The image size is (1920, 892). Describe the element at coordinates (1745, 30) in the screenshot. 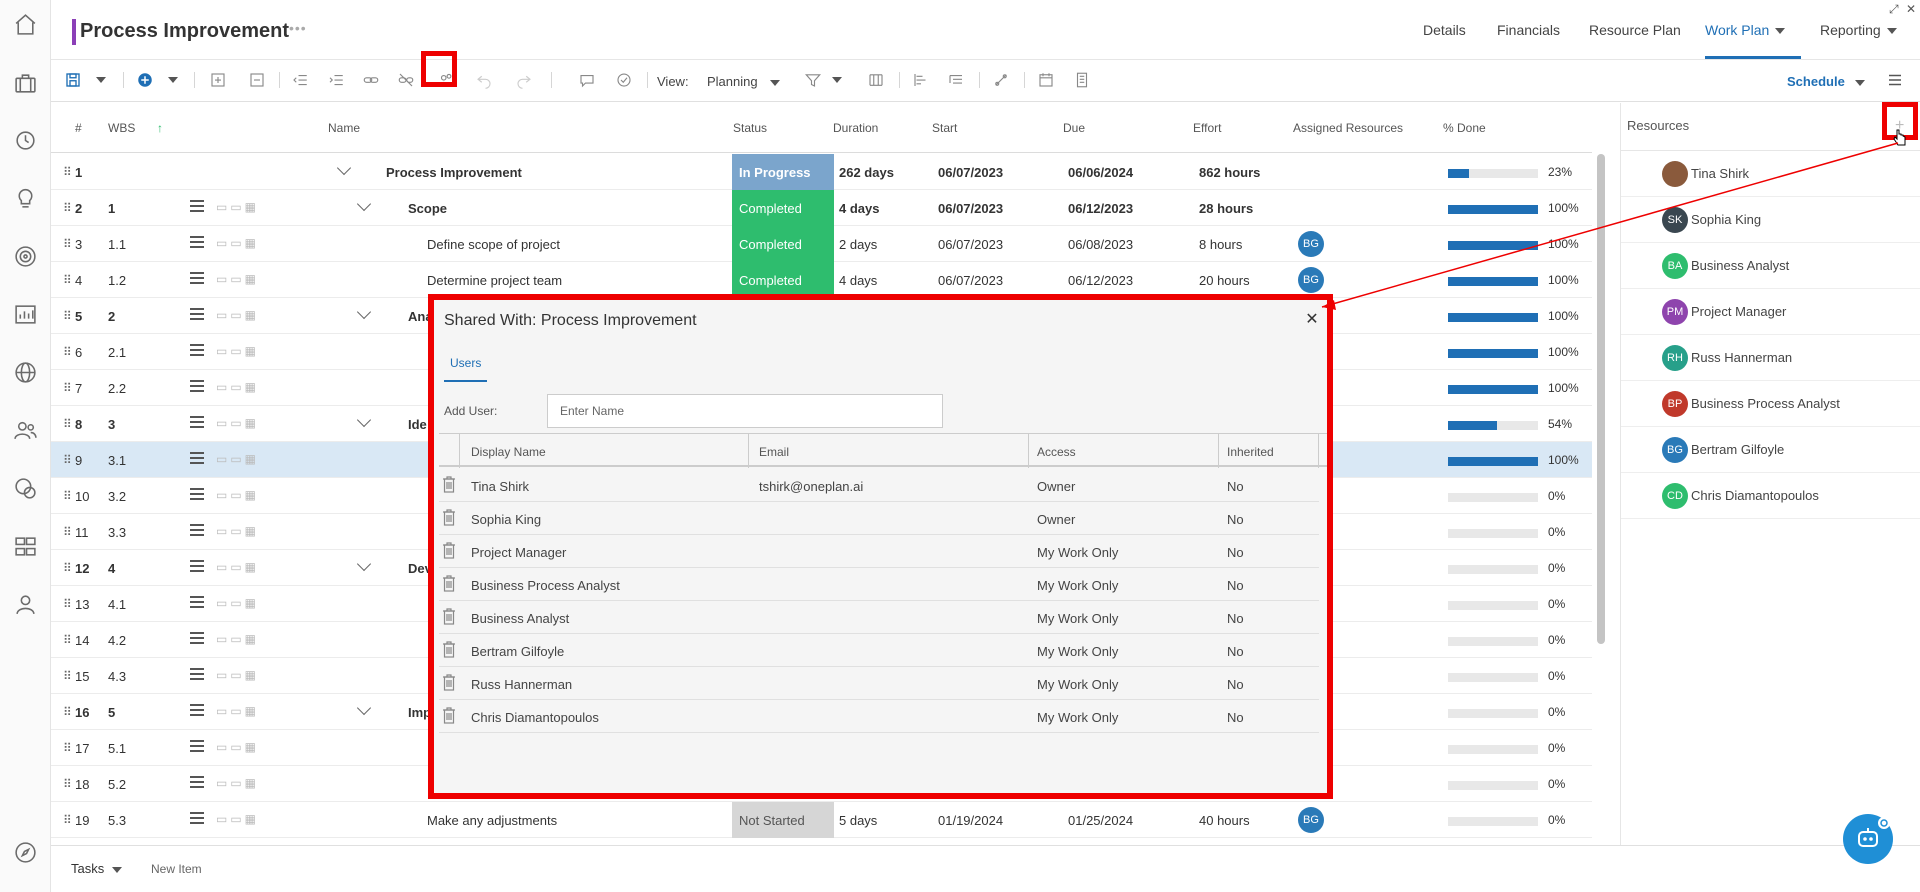

I see `nav-work-plan: Work Plan` at that location.